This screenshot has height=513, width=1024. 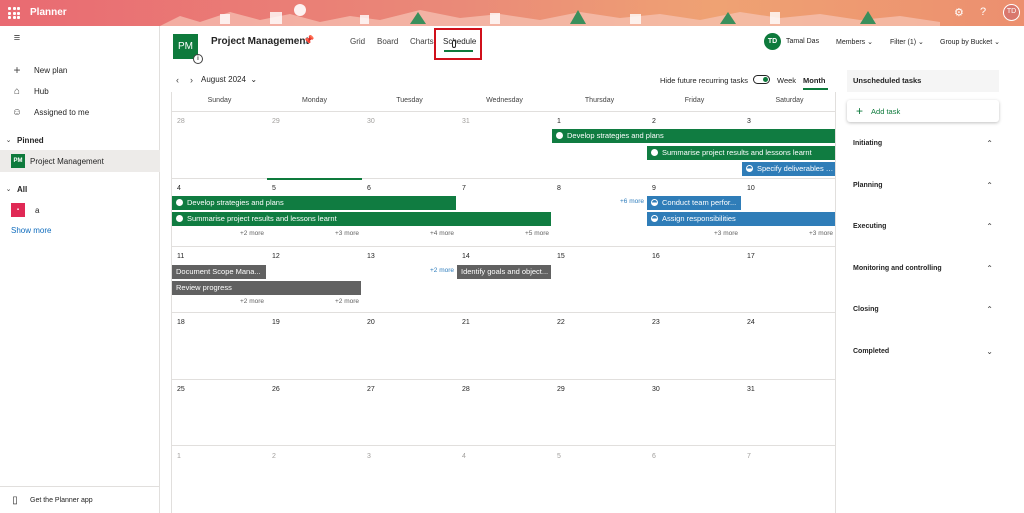 I want to click on user-avatar: TD, so click(x=772, y=41).